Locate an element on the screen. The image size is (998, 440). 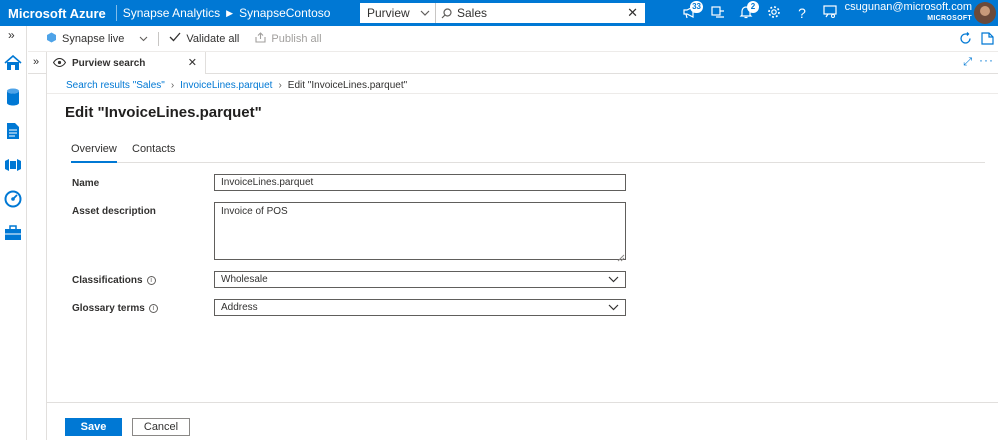
search-scope-label: Purview is located at coordinates (388, 13).